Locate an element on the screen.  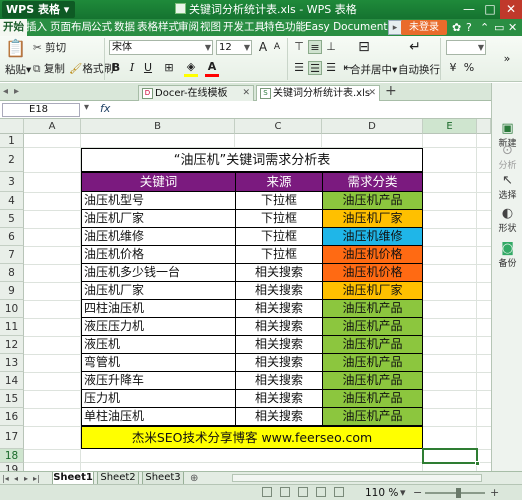
menu-easy-document: Easy Document Crea is located at coordinates (347, 27).